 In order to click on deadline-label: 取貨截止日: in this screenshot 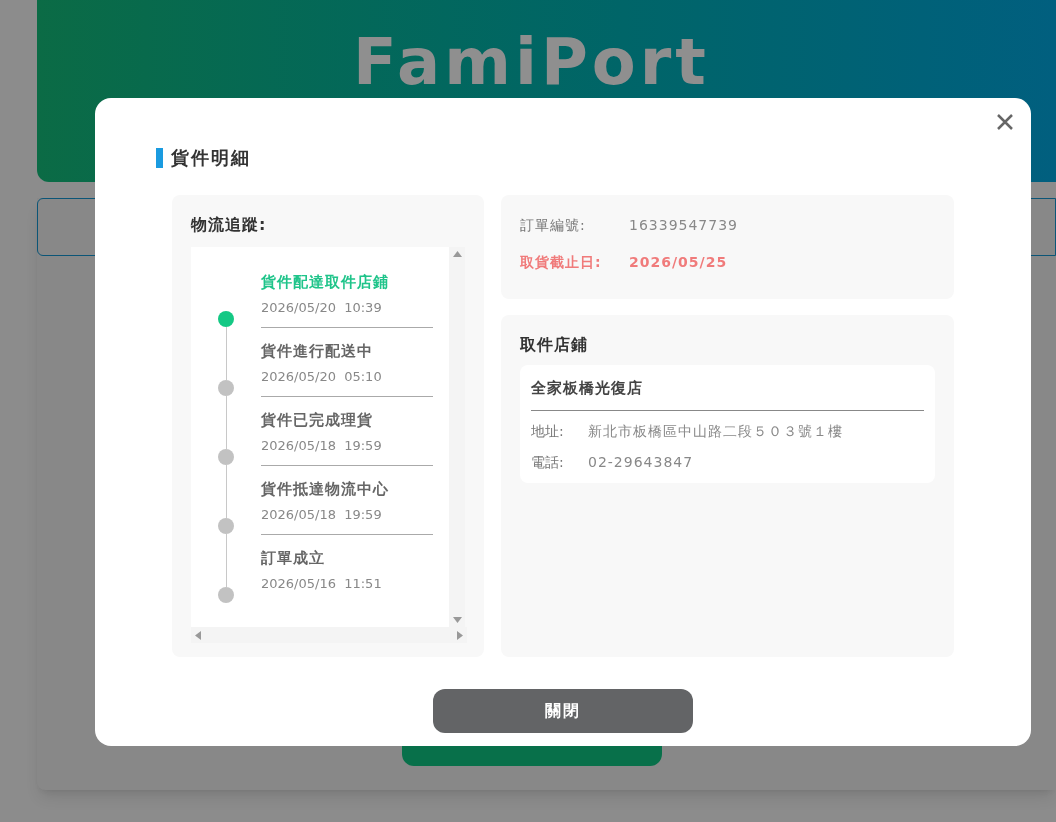, I will do `click(561, 262)`.